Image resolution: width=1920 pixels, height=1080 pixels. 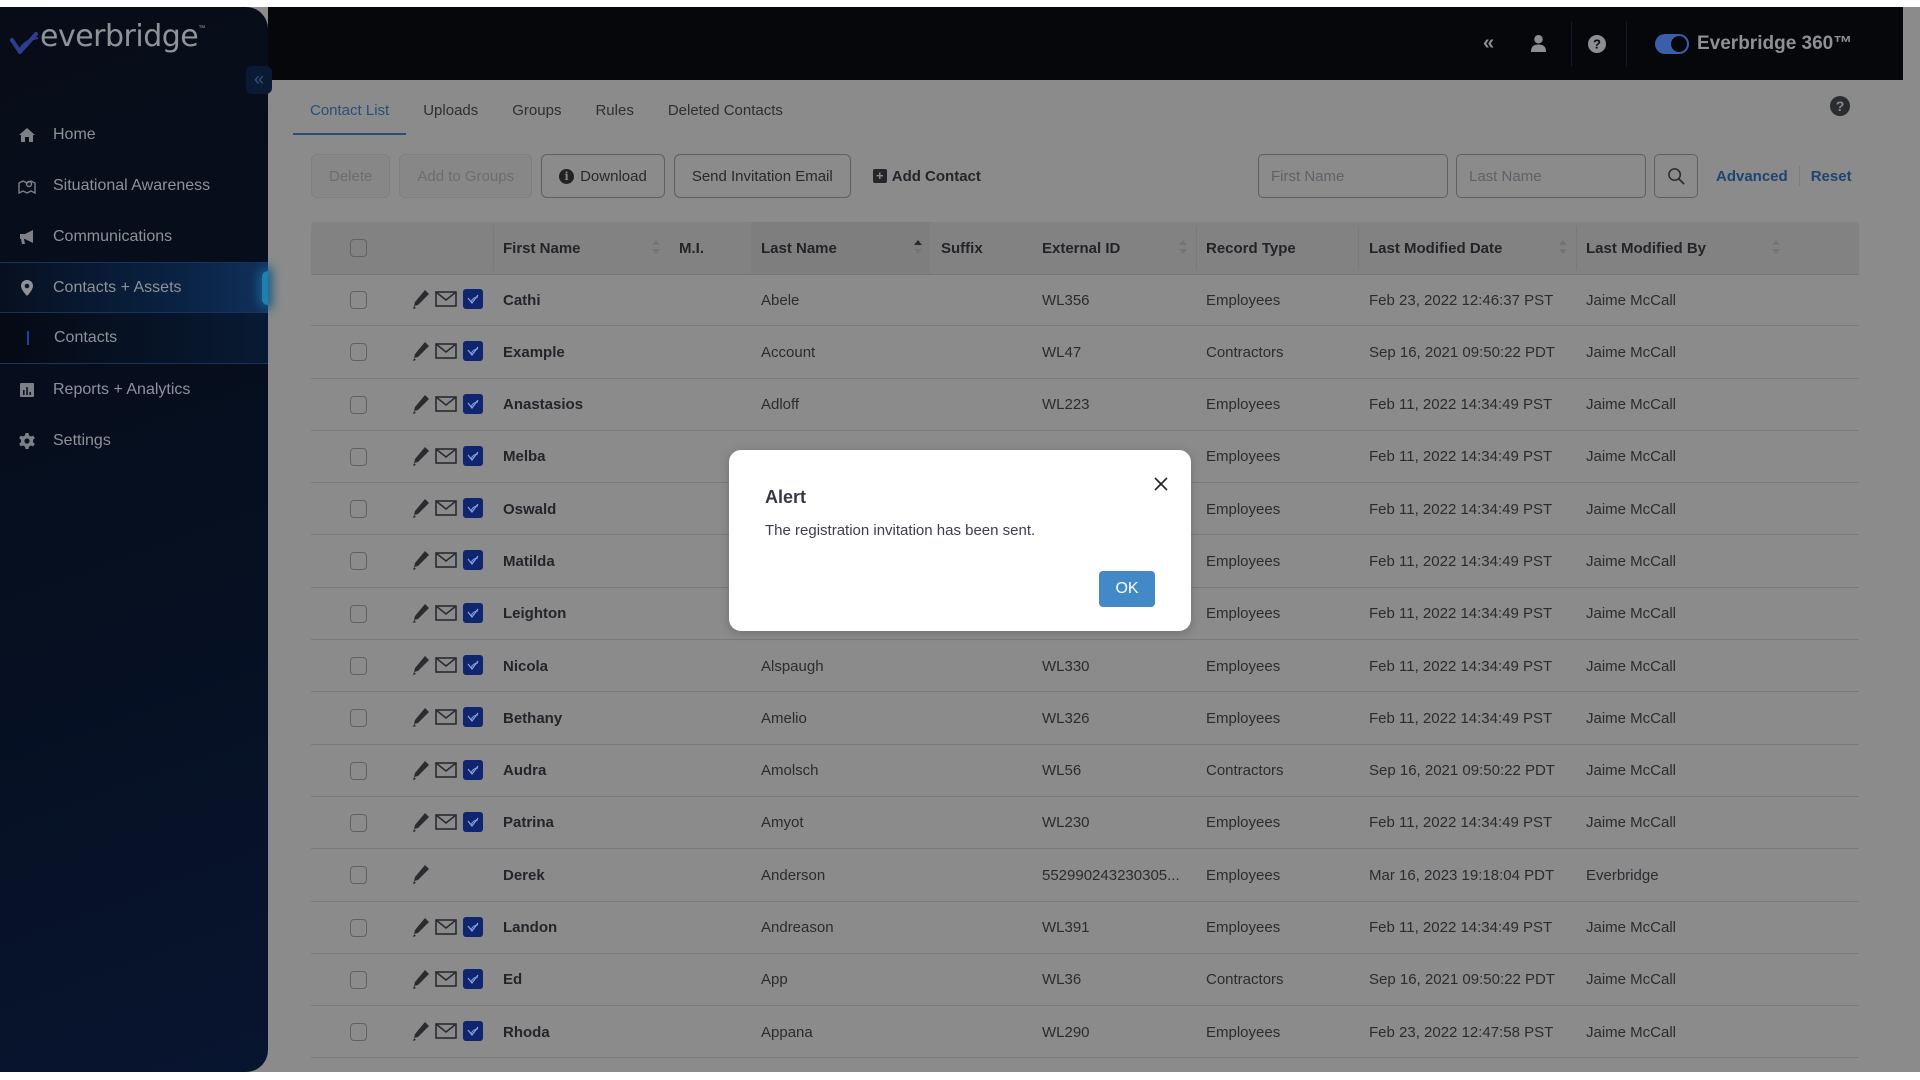 What do you see at coordinates (725, 114) in the screenshot?
I see `tab-deleted-contacts: Deleted Contacts` at bounding box center [725, 114].